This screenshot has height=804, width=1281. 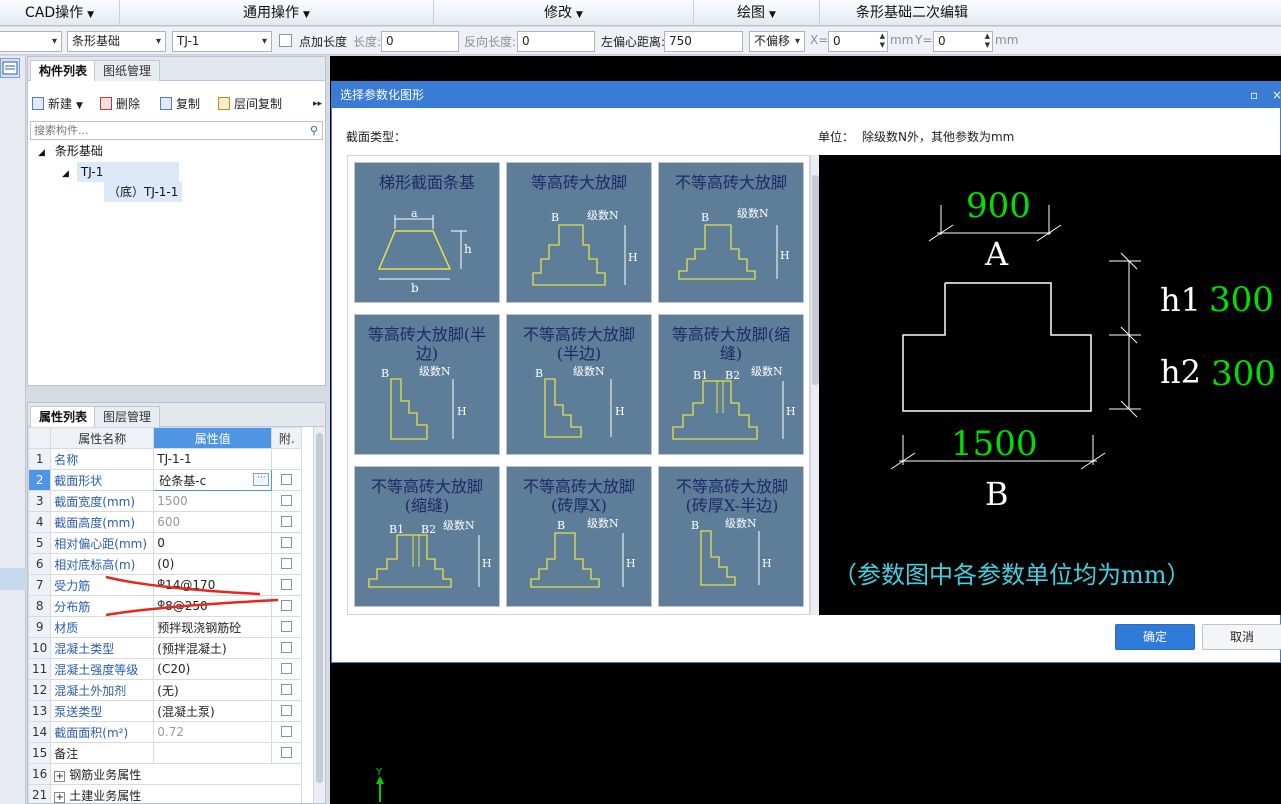 I want to click on unit-note: 除级数N外，其他参数为mm, so click(x=938, y=137).